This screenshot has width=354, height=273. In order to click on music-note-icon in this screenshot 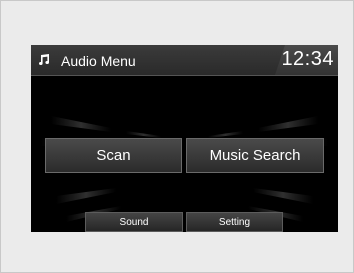, I will do `click(44, 59)`.